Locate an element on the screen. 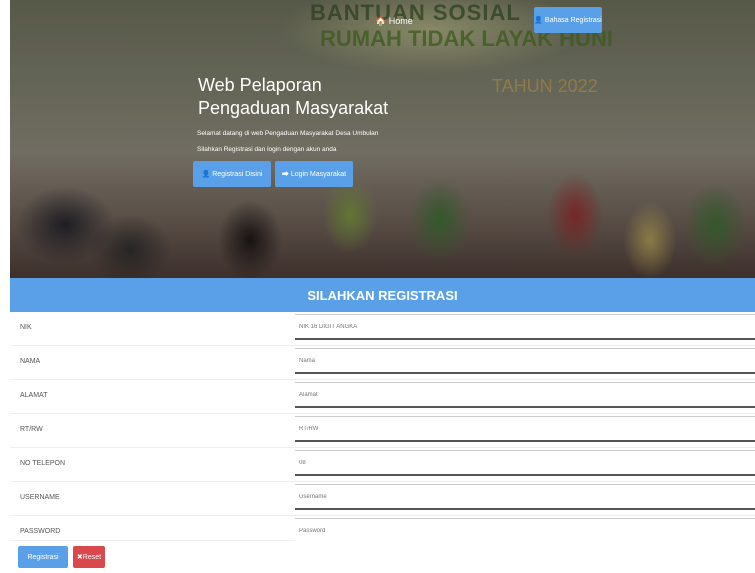 The width and height of the screenshot is (755, 573). top-registration-button: 👤 Bahasa Registrasi is located at coordinates (568, 20).